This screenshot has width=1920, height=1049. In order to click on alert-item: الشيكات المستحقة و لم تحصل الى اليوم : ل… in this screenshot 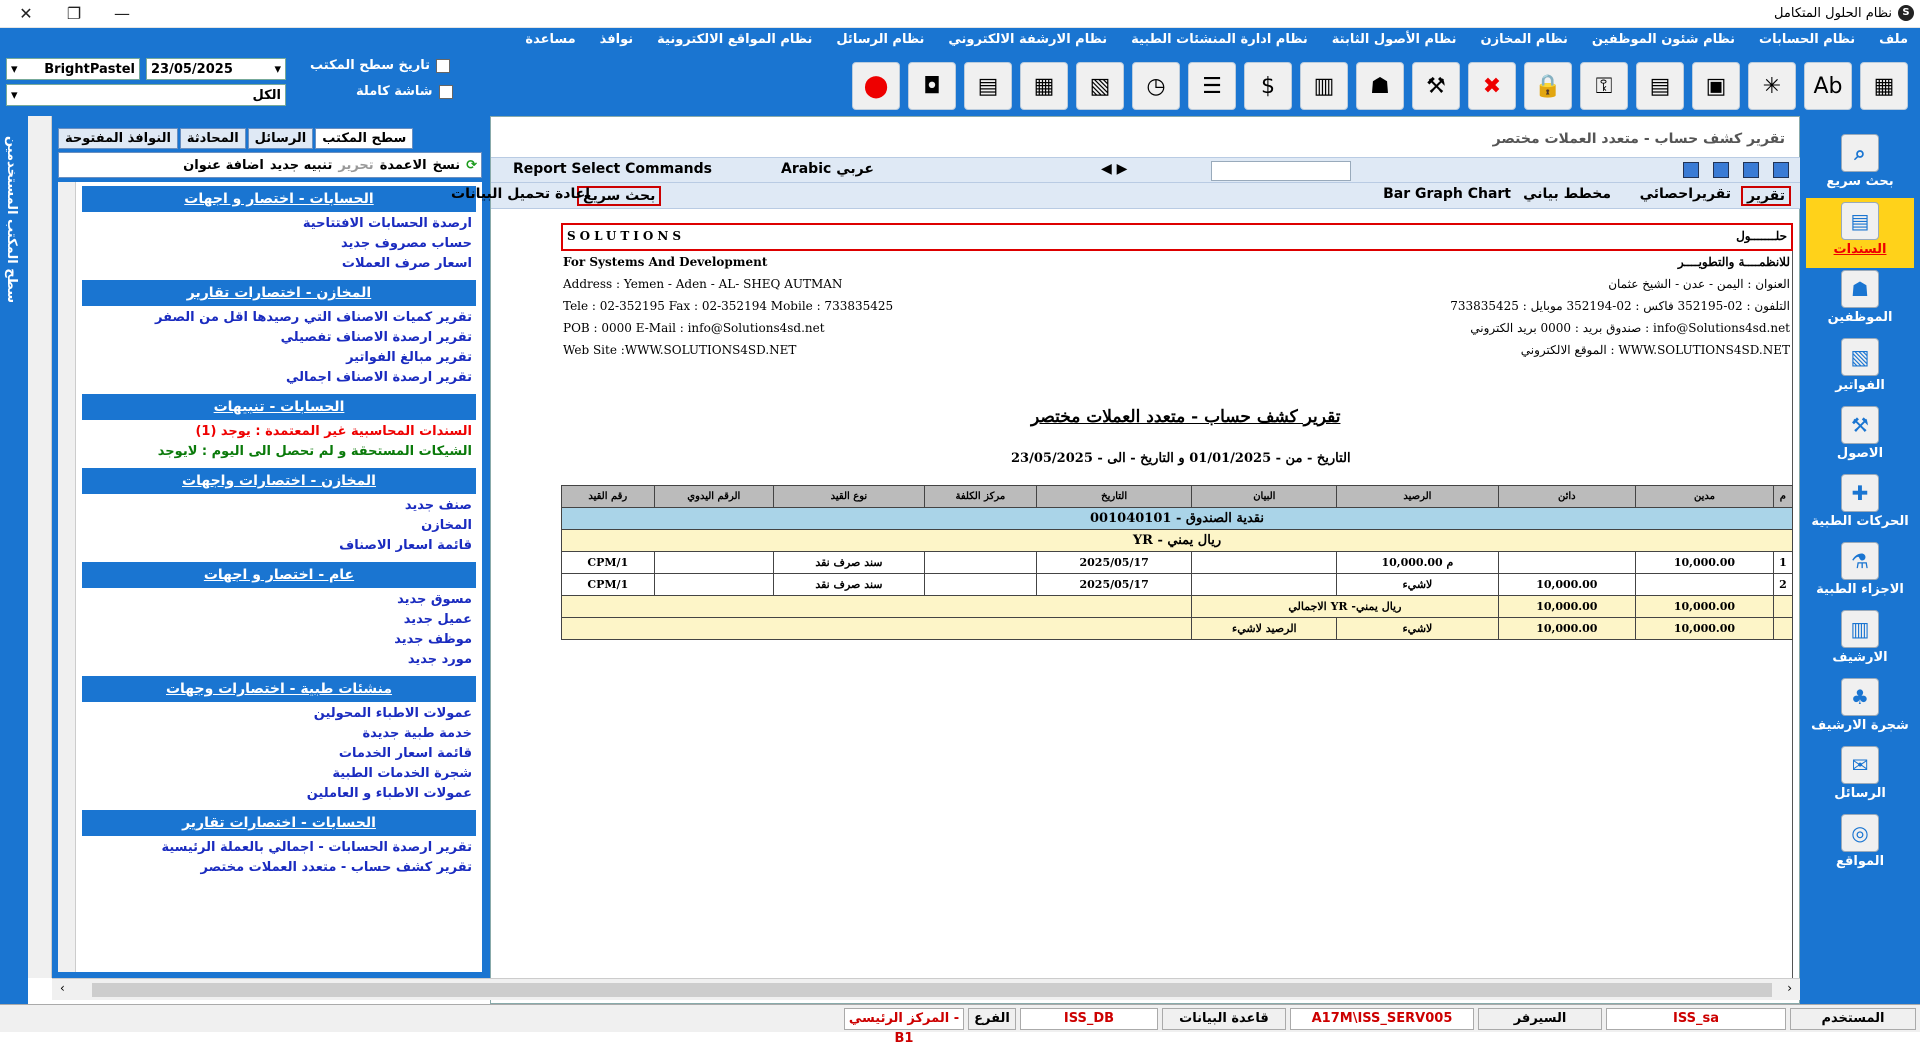, I will do `click(315, 451)`.